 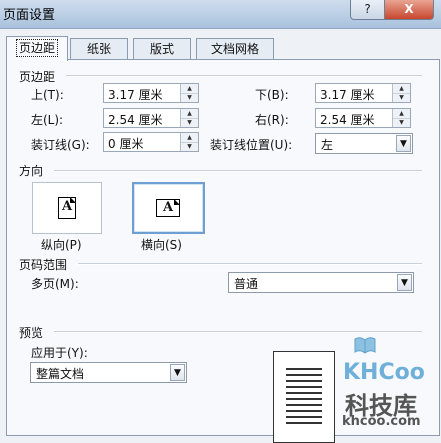 I want to click on gutter-position-value: 左, so click(x=327, y=145).